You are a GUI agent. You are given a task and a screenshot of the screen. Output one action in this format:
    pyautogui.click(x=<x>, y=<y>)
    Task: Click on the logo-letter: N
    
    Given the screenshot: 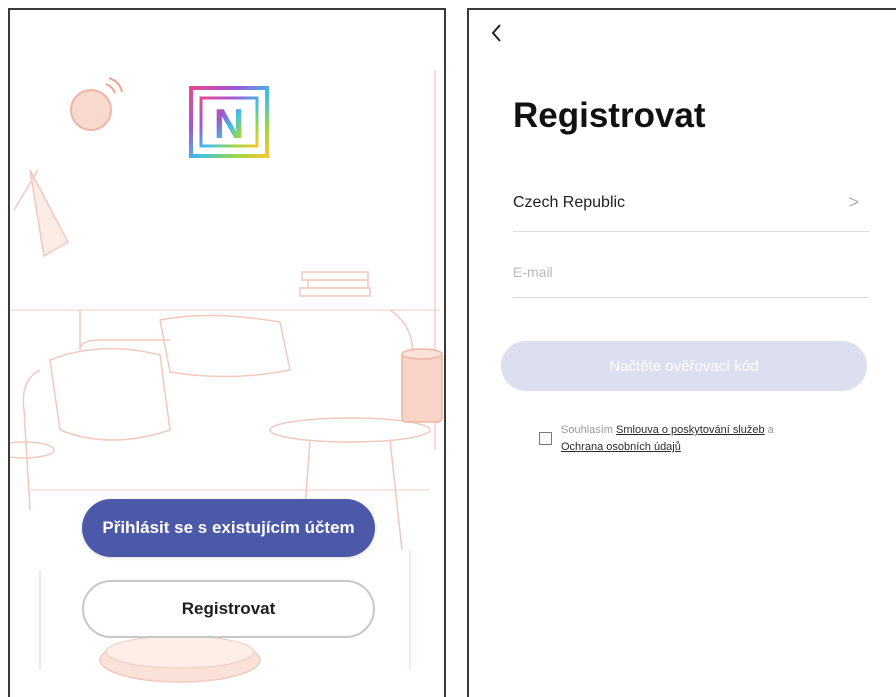 What is the action you would take?
    pyautogui.click(x=229, y=123)
    